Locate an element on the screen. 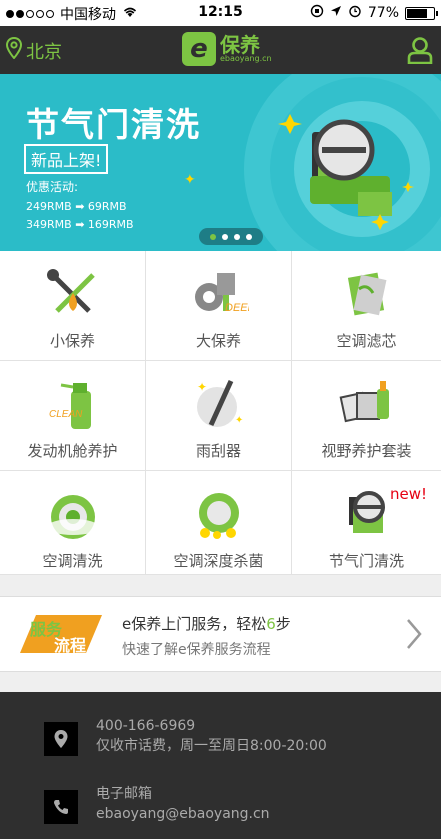 The height and width of the screenshot is (839, 441). filter-icon is located at coordinates (366, 295).